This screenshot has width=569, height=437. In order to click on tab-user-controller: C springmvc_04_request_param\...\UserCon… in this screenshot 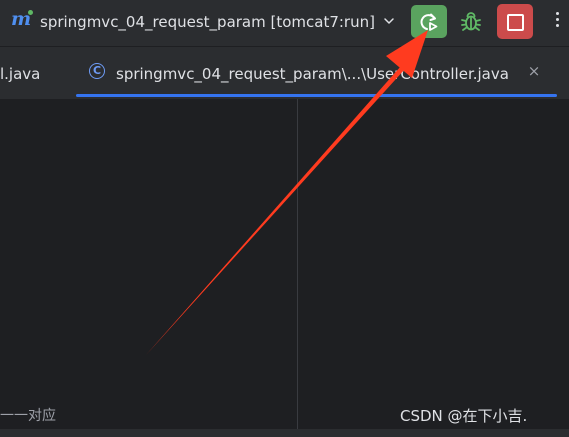, I will do `click(316, 73)`.